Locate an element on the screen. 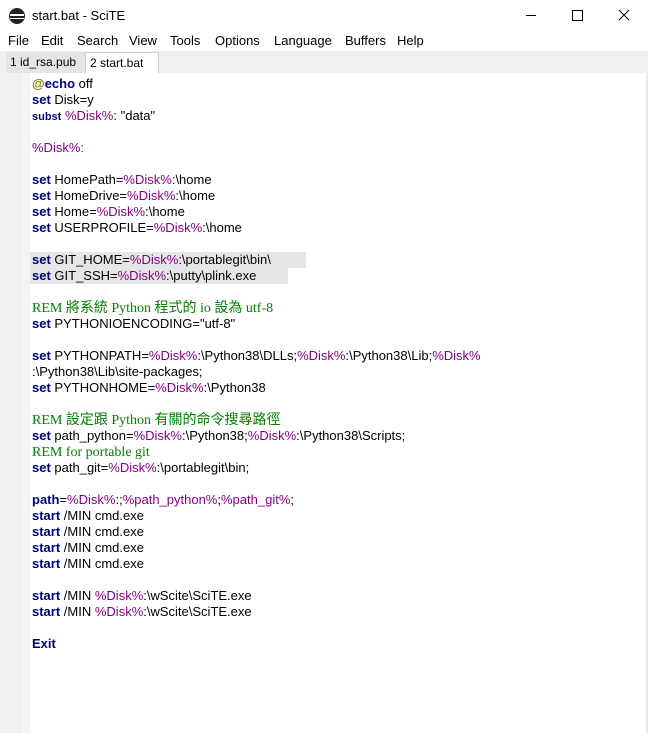  code-token: /MIN is located at coordinates (77, 595).